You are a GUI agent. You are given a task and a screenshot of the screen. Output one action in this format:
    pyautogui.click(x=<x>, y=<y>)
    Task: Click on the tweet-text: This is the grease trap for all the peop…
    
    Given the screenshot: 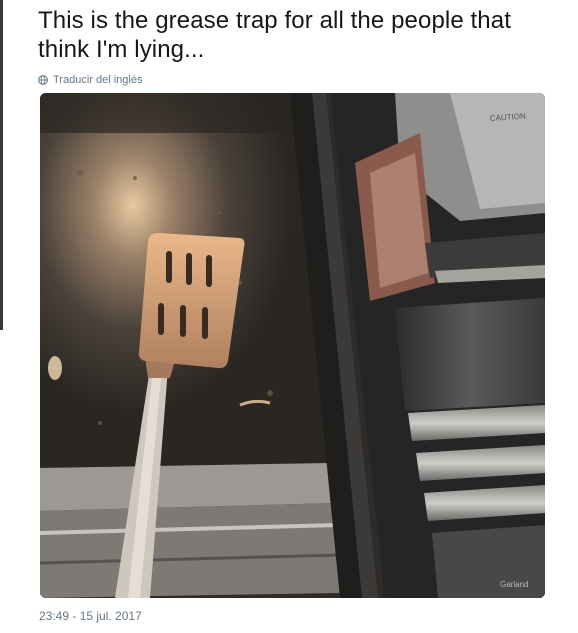 What is the action you would take?
    pyautogui.click(x=274, y=35)
    